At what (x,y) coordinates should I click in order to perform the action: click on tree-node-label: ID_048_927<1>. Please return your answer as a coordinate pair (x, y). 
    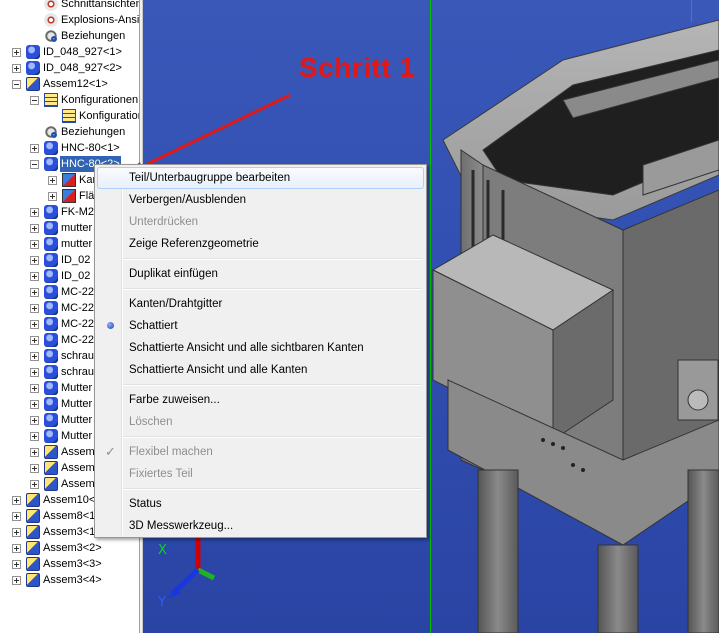
    Looking at the image, I should click on (82, 52).